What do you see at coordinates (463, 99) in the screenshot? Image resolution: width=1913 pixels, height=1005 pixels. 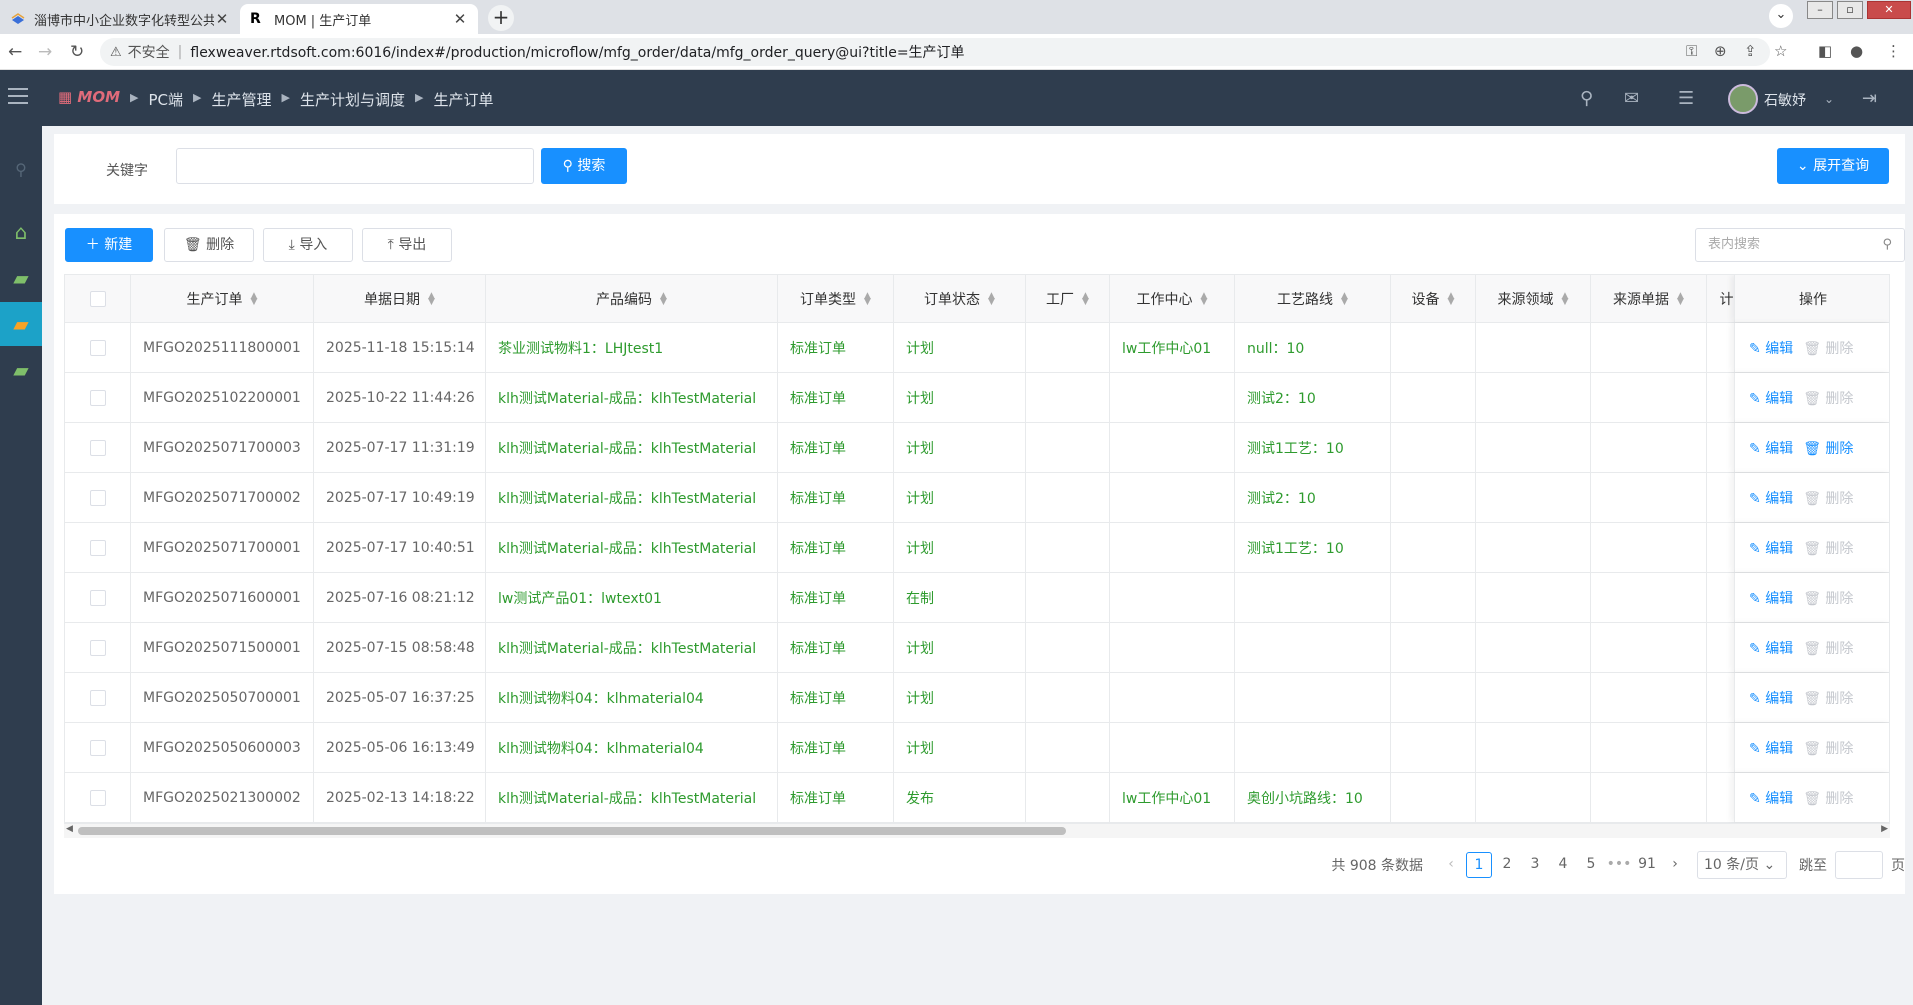 I see `breadcrumb-item: 生产订单` at bounding box center [463, 99].